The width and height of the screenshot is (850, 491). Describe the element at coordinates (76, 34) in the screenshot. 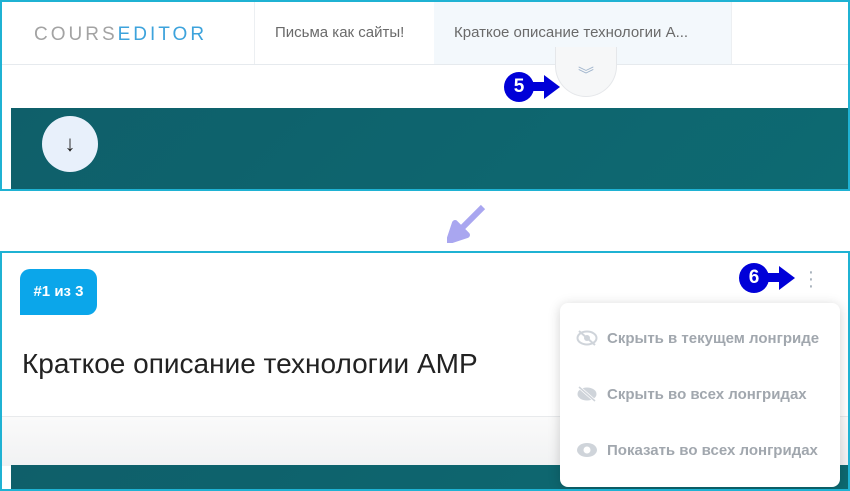

I see `logo-text: COURS` at that location.